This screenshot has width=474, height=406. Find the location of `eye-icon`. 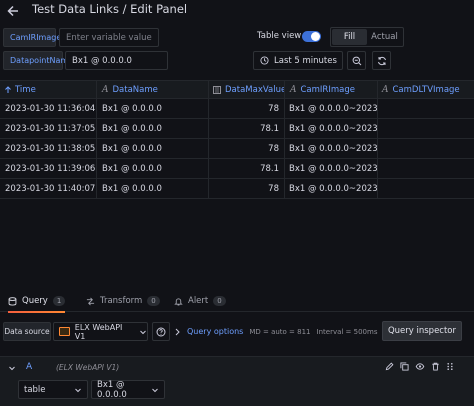

eye-icon is located at coordinates (420, 366).